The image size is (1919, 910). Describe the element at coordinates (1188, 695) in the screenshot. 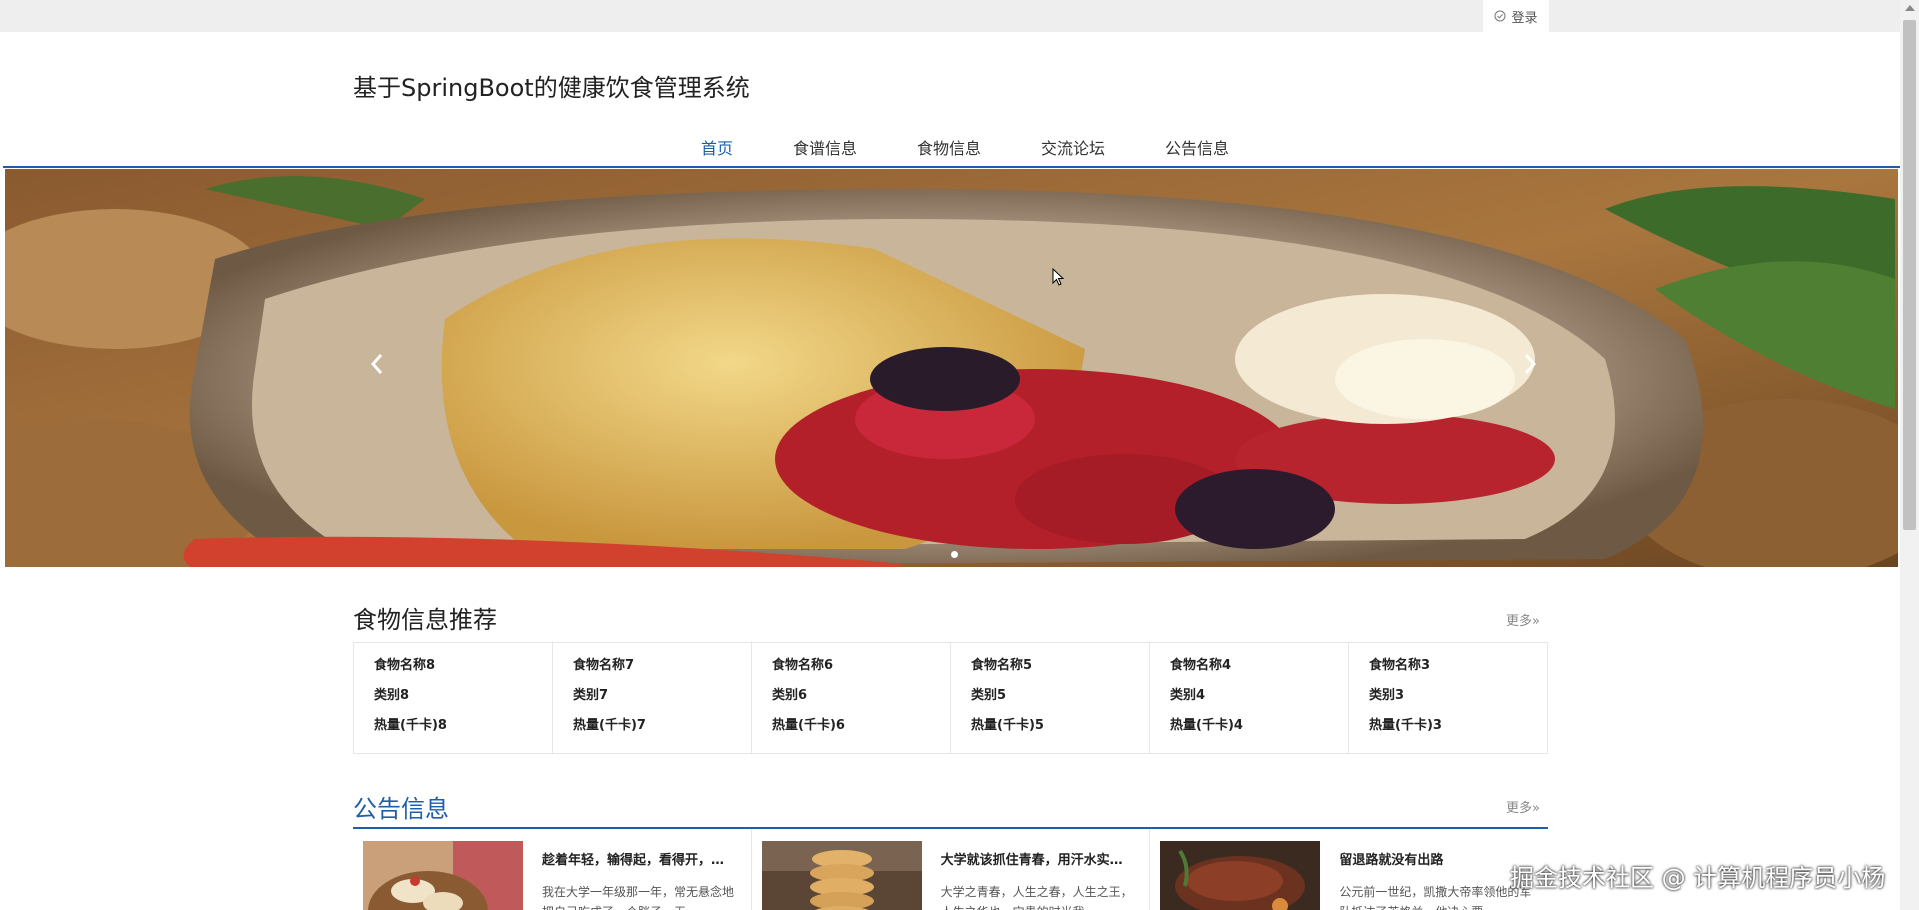

I see `food-category: 类别4` at that location.